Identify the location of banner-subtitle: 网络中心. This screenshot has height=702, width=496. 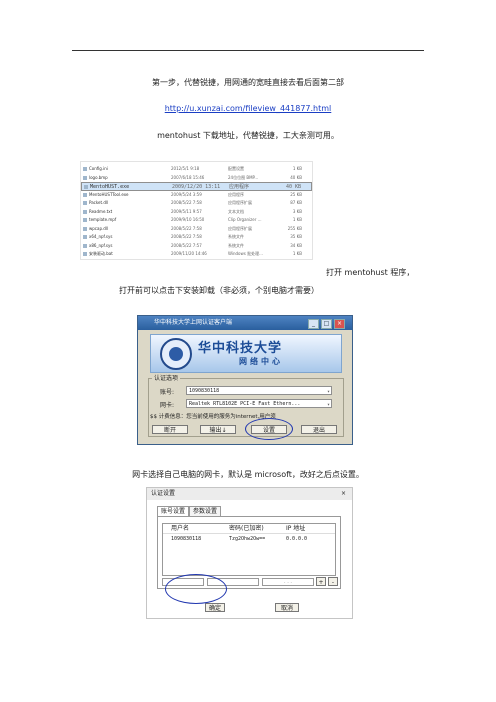
(261, 361).